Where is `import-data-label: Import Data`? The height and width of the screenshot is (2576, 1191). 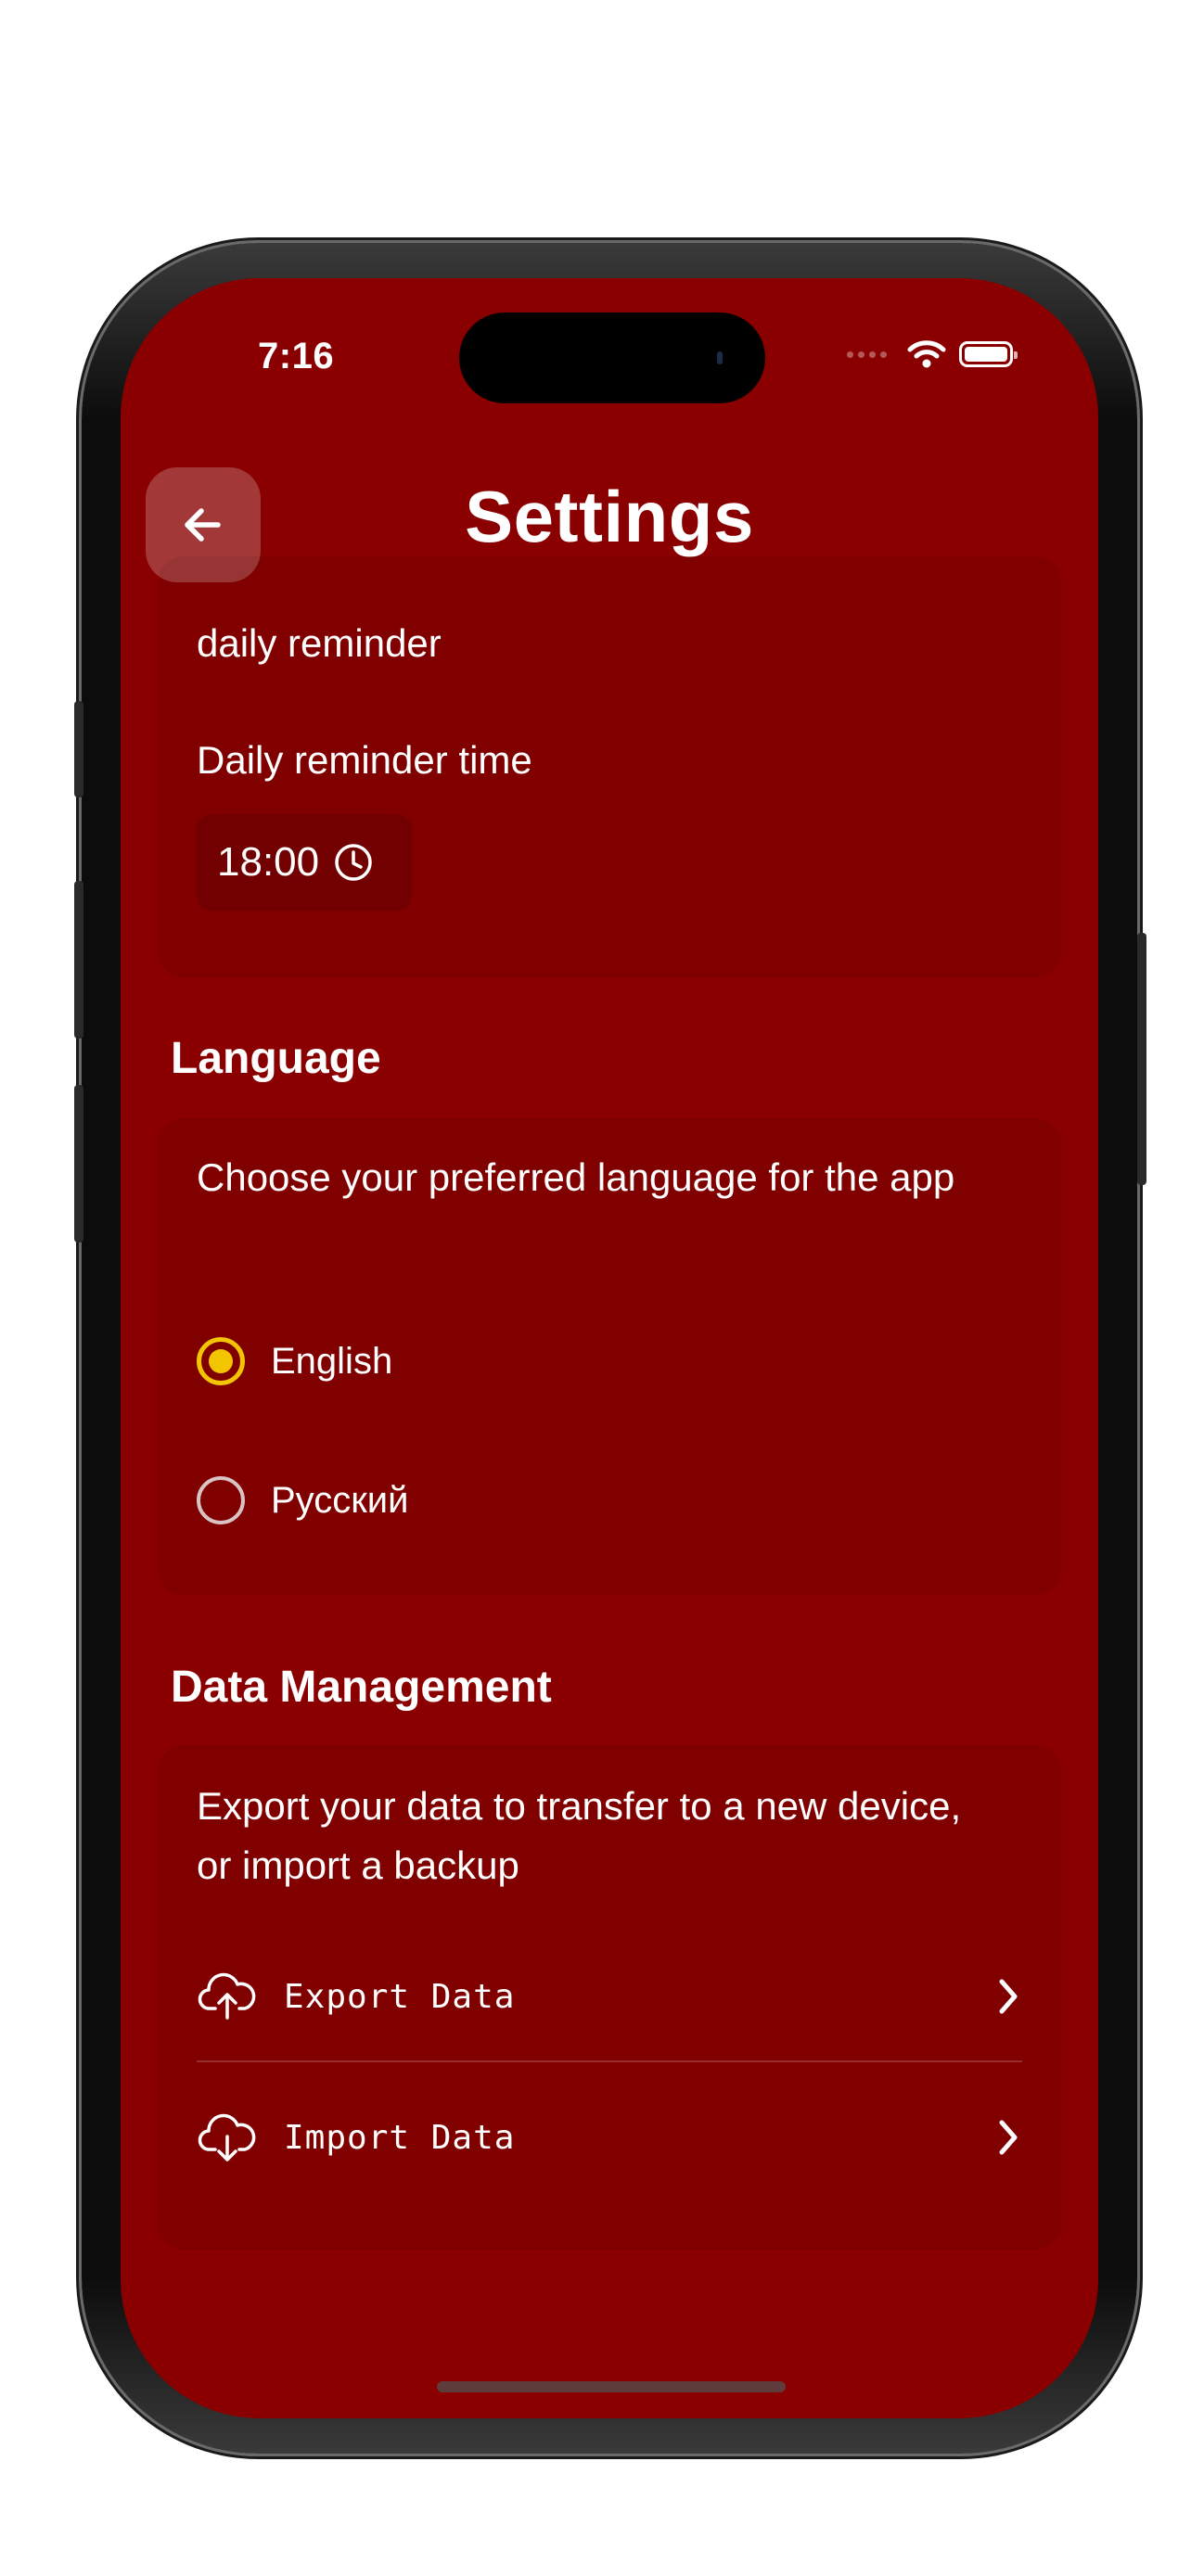
import-data-label: Import Data is located at coordinates (400, 2138).